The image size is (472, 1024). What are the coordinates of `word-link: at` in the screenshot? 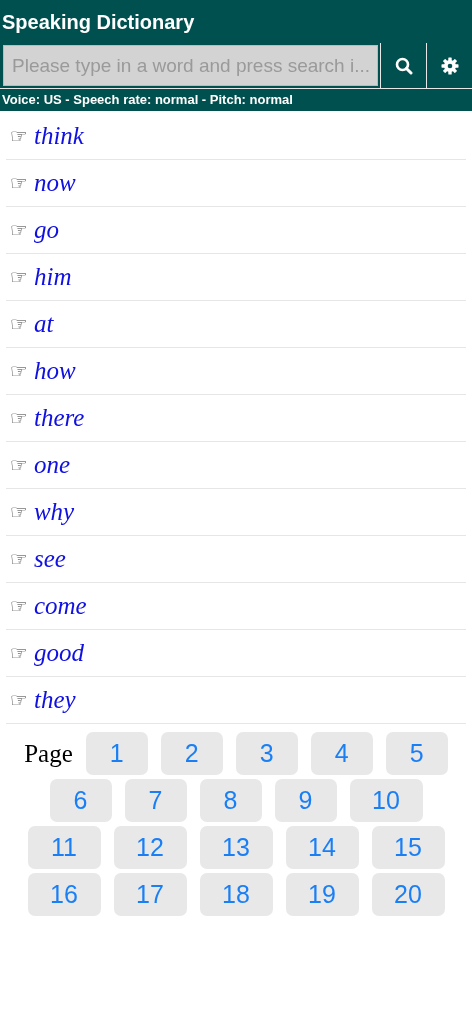 It's located at (43, 324).